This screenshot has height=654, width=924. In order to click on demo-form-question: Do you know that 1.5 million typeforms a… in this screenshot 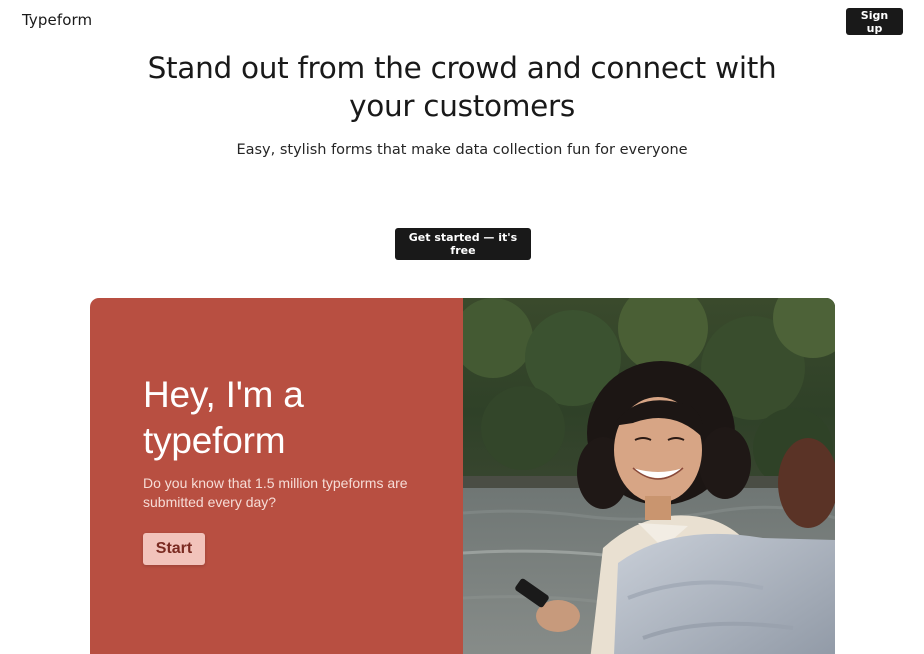, I will do `click(275, 492)`.